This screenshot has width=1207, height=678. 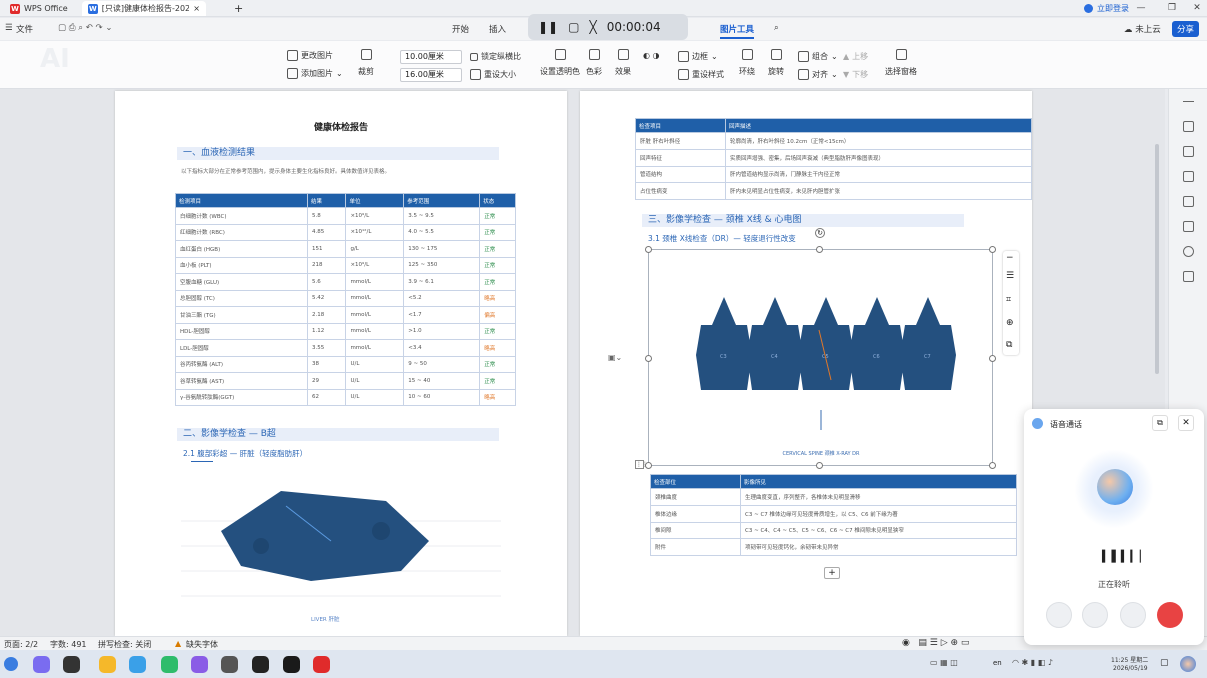 I want to click on wrap-button: 环绕, so click(x=747, y=63).